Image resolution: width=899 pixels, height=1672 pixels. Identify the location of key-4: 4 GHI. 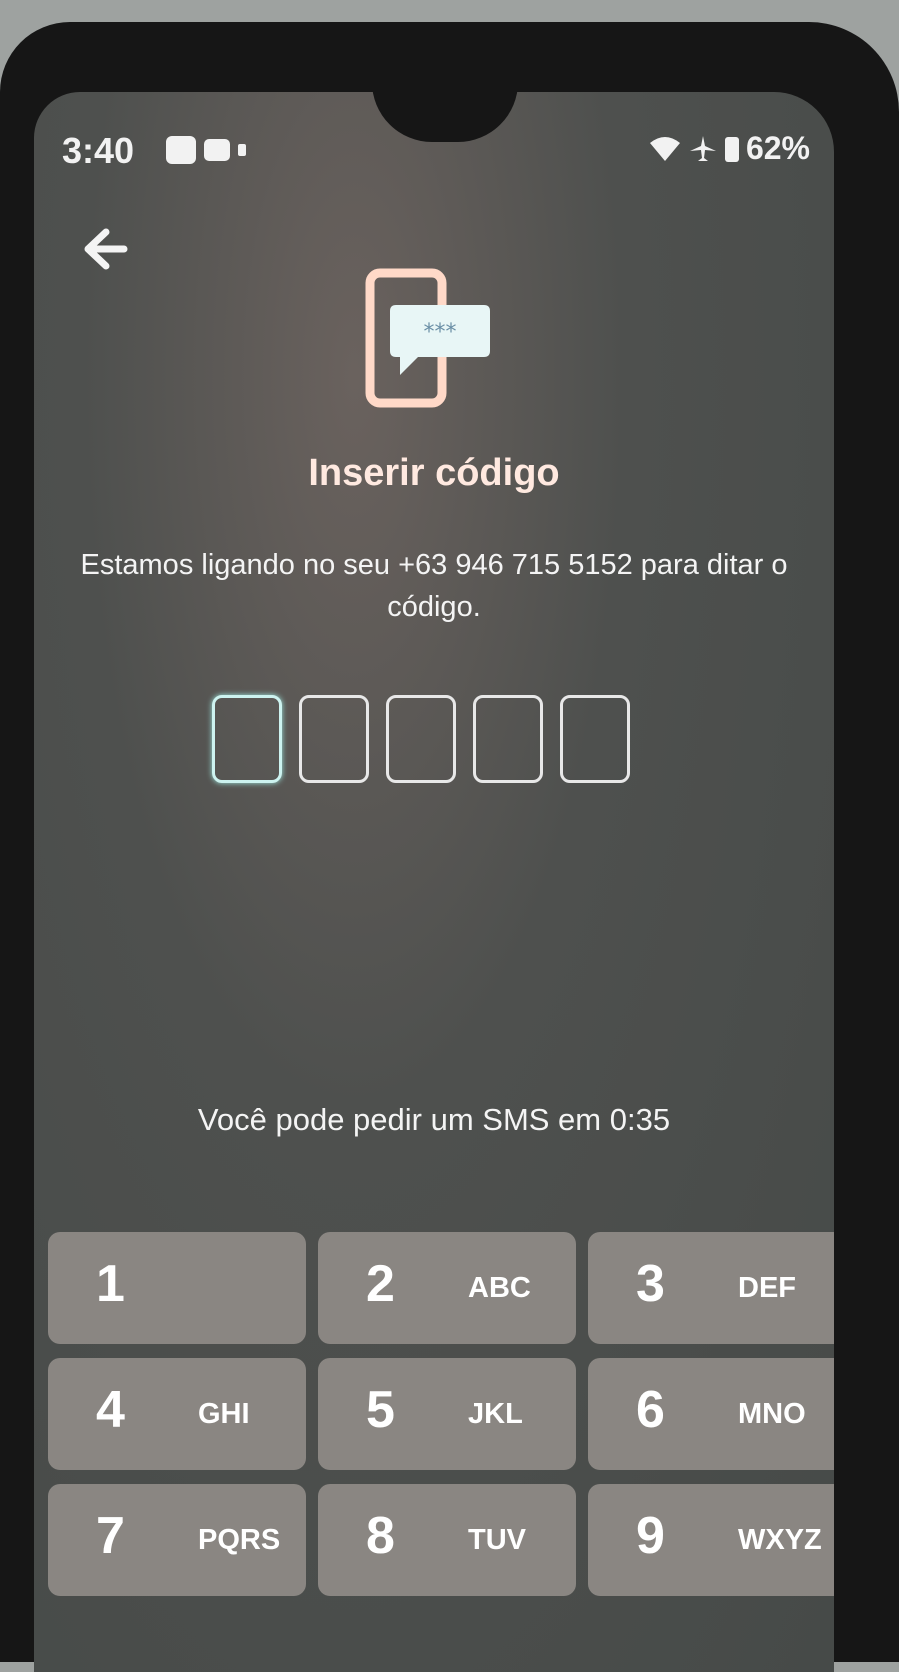
(177, 1414).